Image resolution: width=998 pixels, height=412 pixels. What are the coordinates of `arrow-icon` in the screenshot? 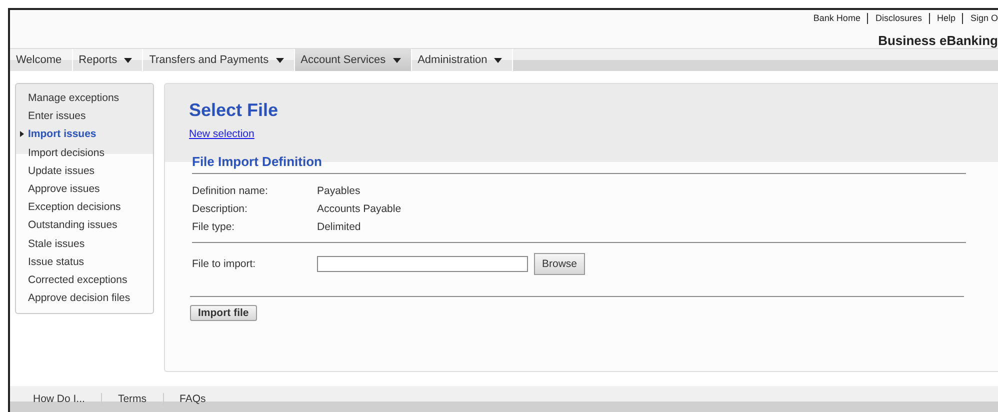 It's located at (22, 134).